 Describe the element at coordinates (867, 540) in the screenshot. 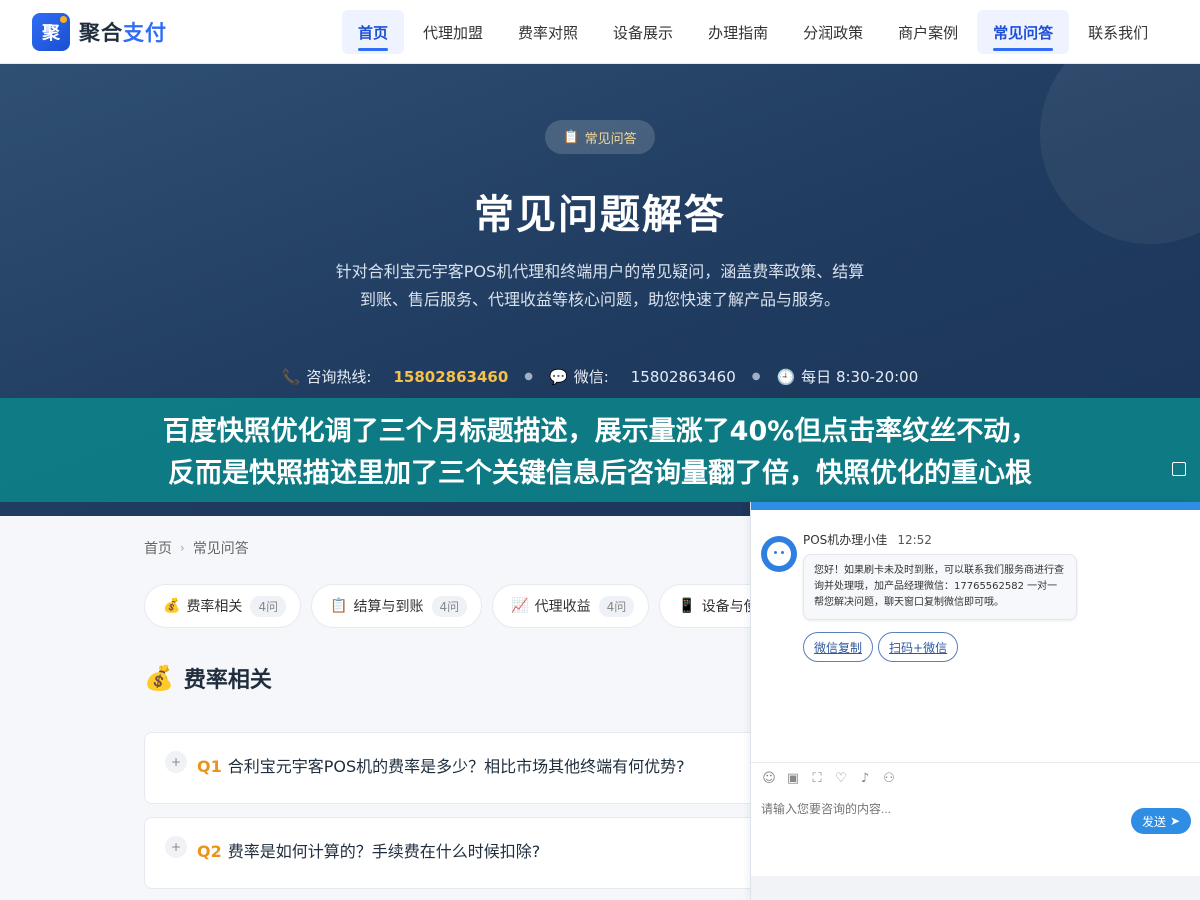

I see `agent-name: POS机办理小佳 12:52` at that location.